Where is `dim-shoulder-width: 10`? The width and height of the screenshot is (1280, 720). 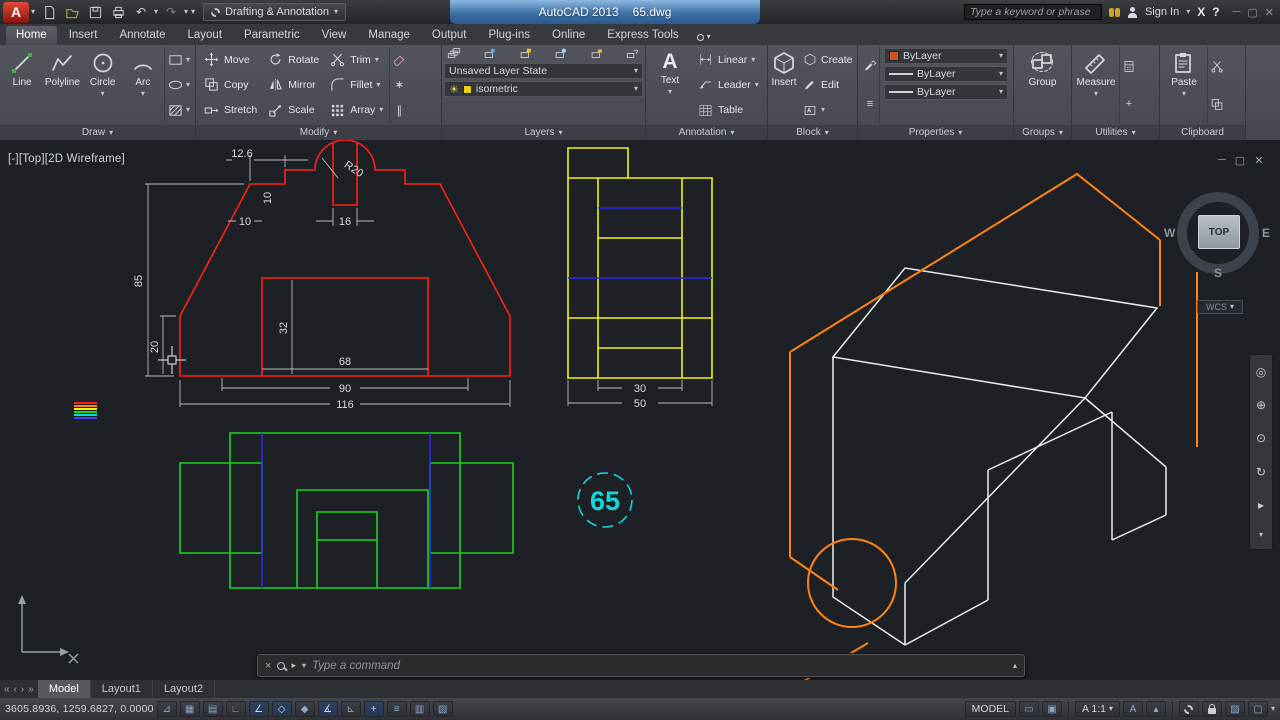
dim-shoulder-width: 10 is located at coordinates (245, 222).